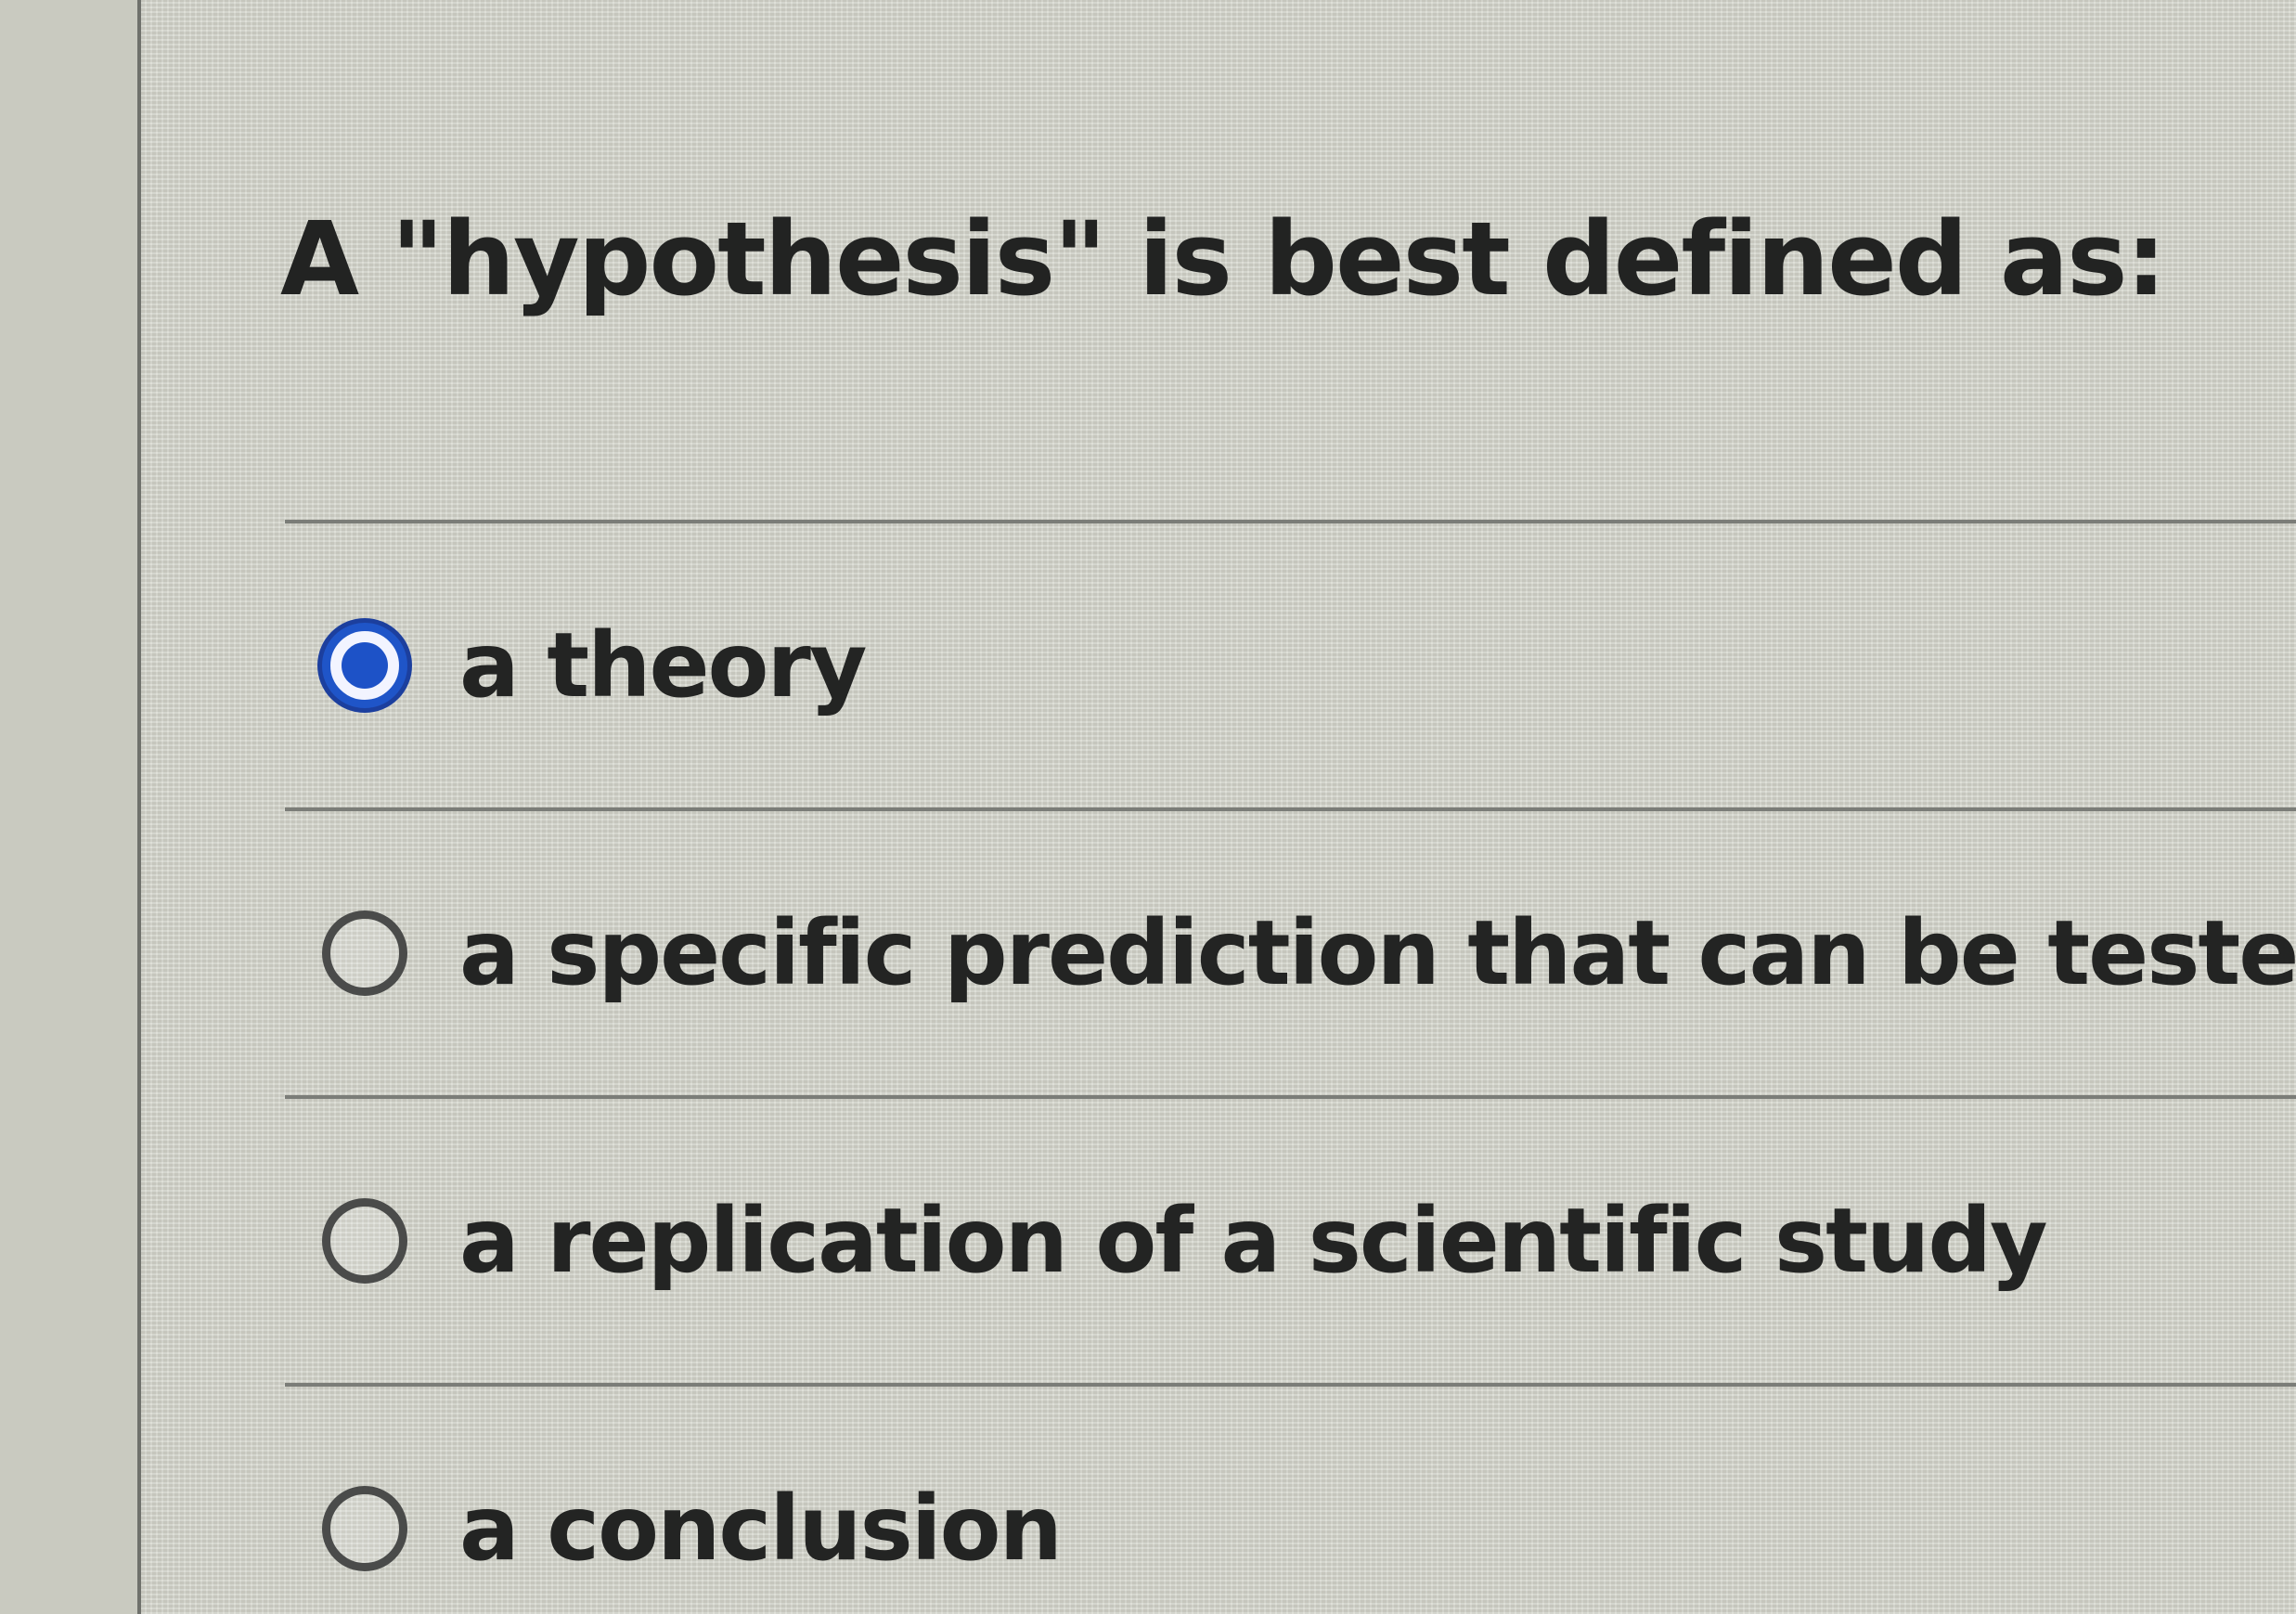 This screenshot has width=2296, height=1614. I want to click on choice-label: a conclusion, so click(761, 1529).